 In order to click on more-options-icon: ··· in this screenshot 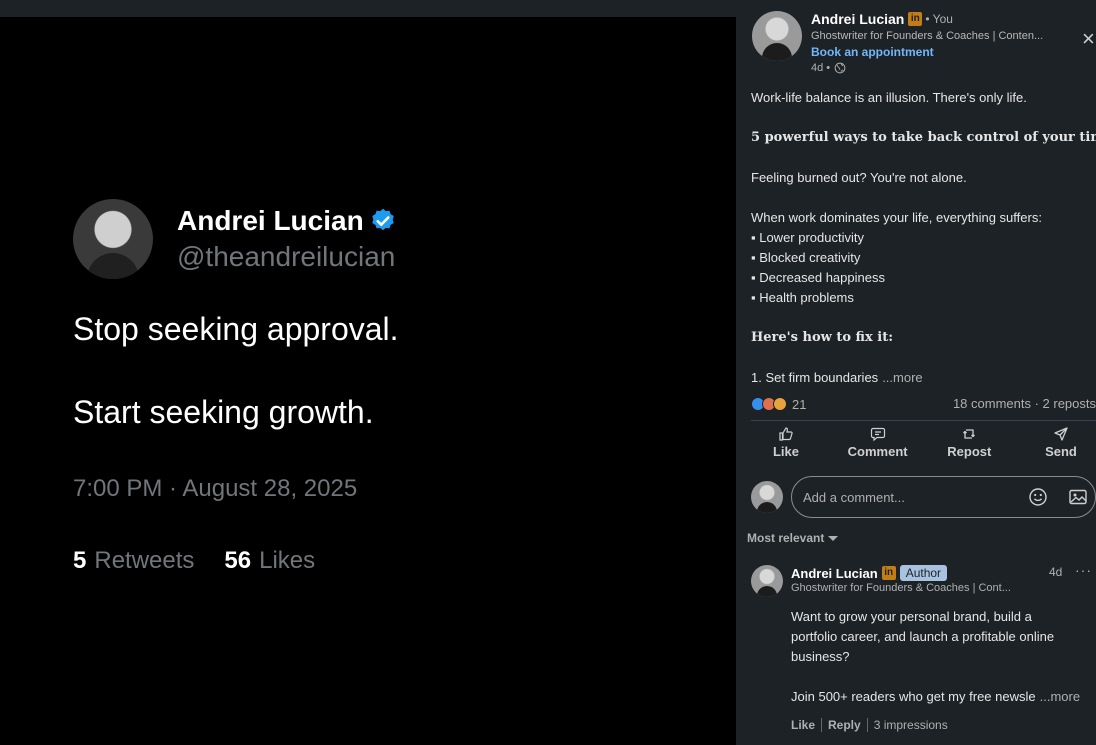, I will do `click(1083, 570)`.